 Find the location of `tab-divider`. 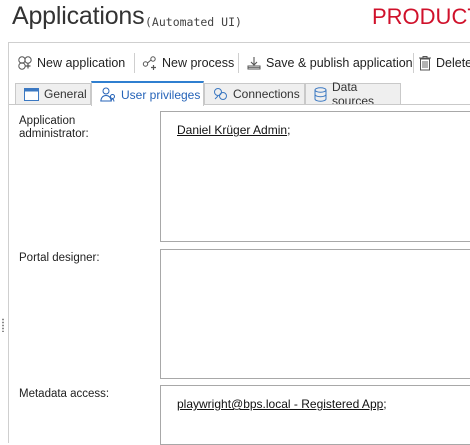

tab-divider is located at coordinates (239, 104).